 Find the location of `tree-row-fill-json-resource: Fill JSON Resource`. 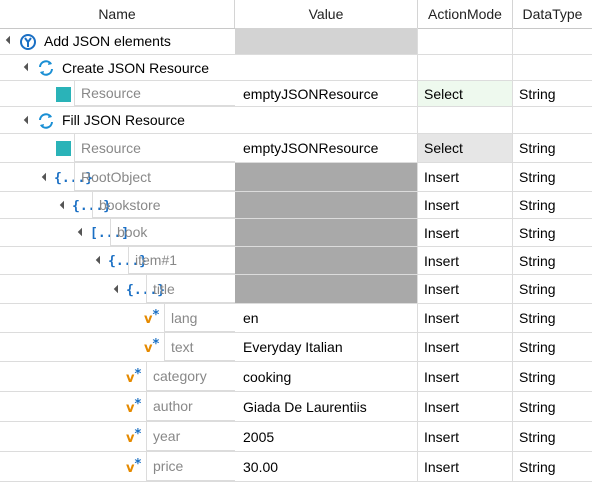

tree-row-fill-json-resource: Fill JSON Resource is located at coordinates (296, 120).